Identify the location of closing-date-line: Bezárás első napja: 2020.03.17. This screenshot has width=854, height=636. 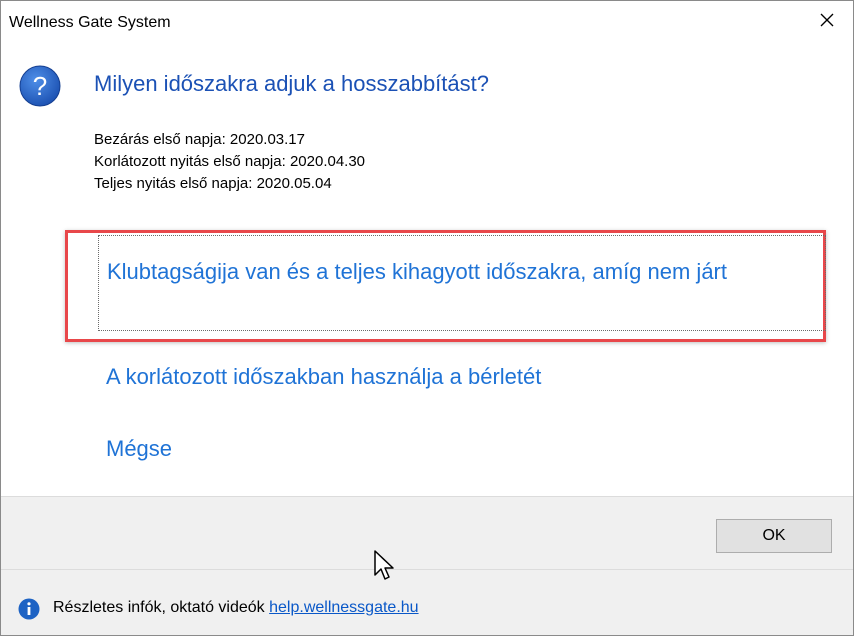
(199, 139).